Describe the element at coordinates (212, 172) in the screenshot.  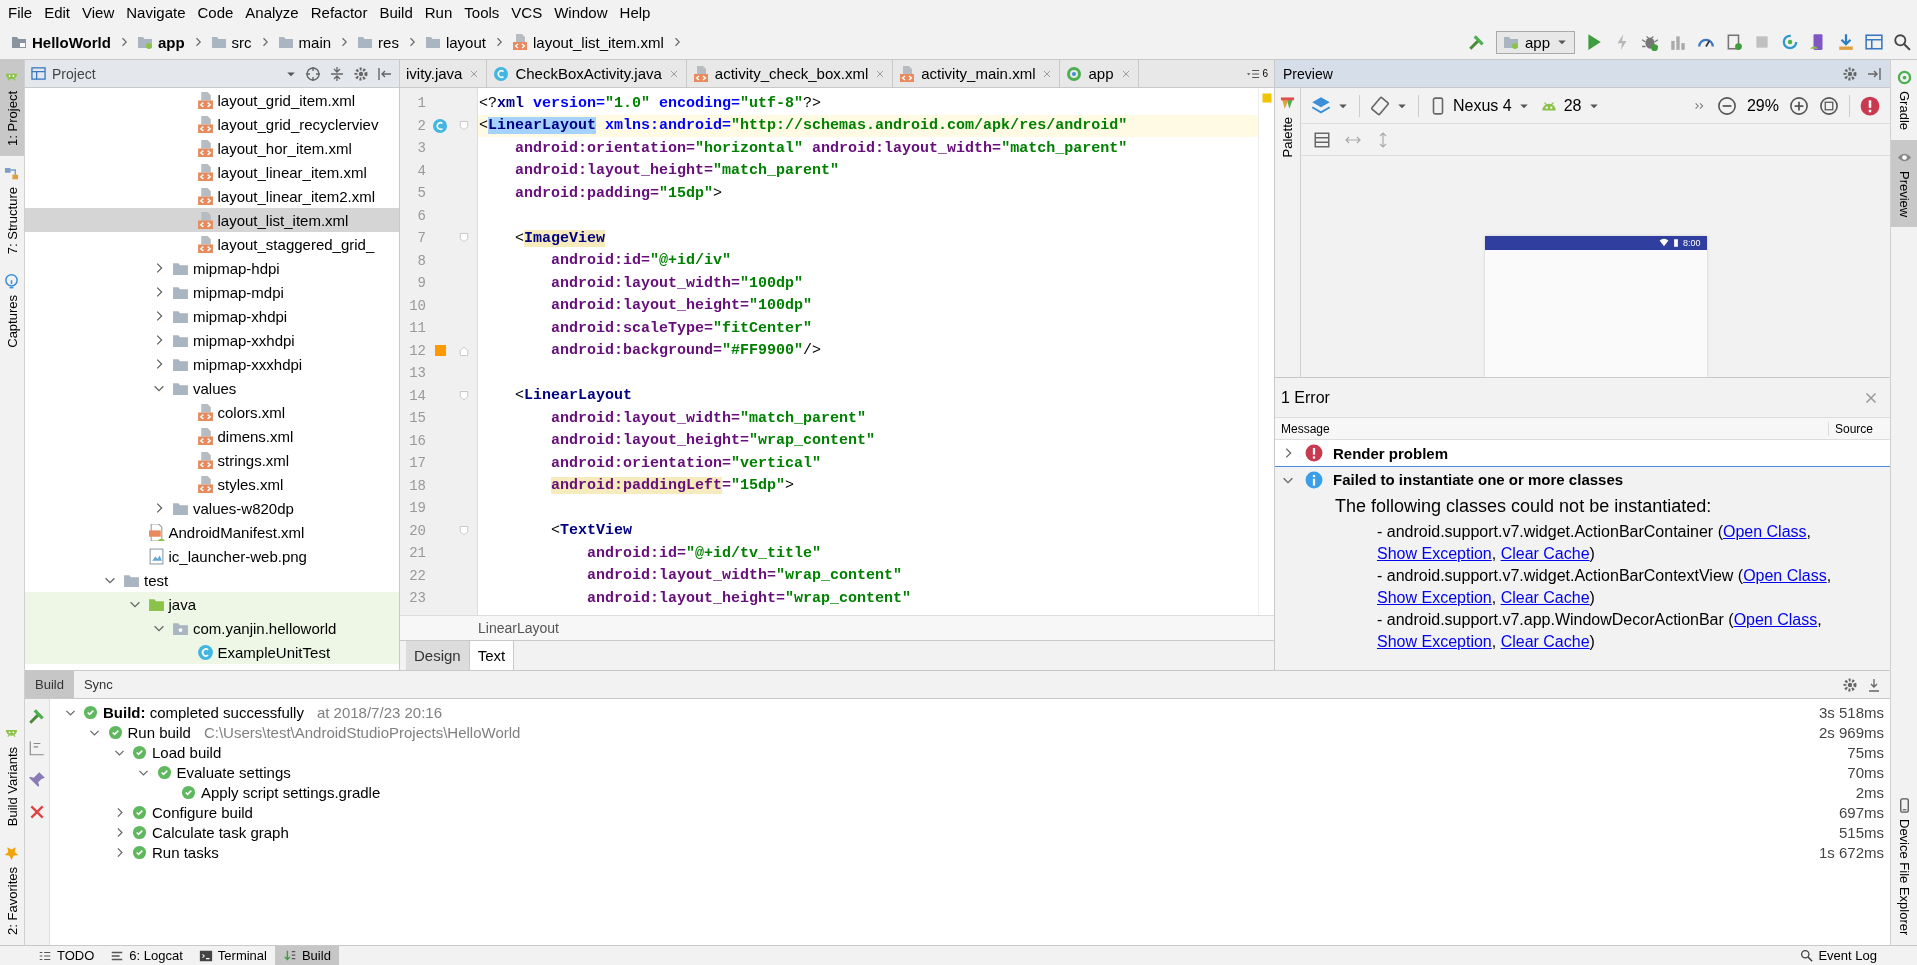
I see `tree-item: layout_linear_item.xml` at that location.